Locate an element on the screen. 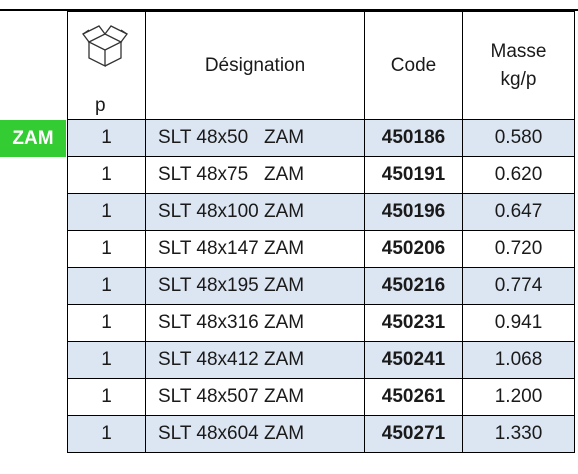 This screenshot has width=578, height=474. designation-cell: SLT 48x604 ZAM is located at coordinates (255, 434).